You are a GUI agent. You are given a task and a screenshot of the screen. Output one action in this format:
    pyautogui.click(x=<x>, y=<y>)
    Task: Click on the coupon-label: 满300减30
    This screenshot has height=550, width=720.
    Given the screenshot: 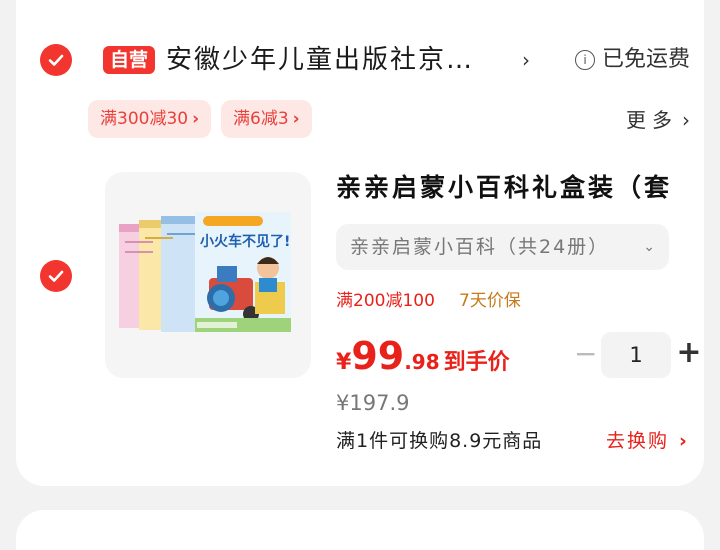 What is the action you would take?
    pyautogui.click(x=144, y=119)
    